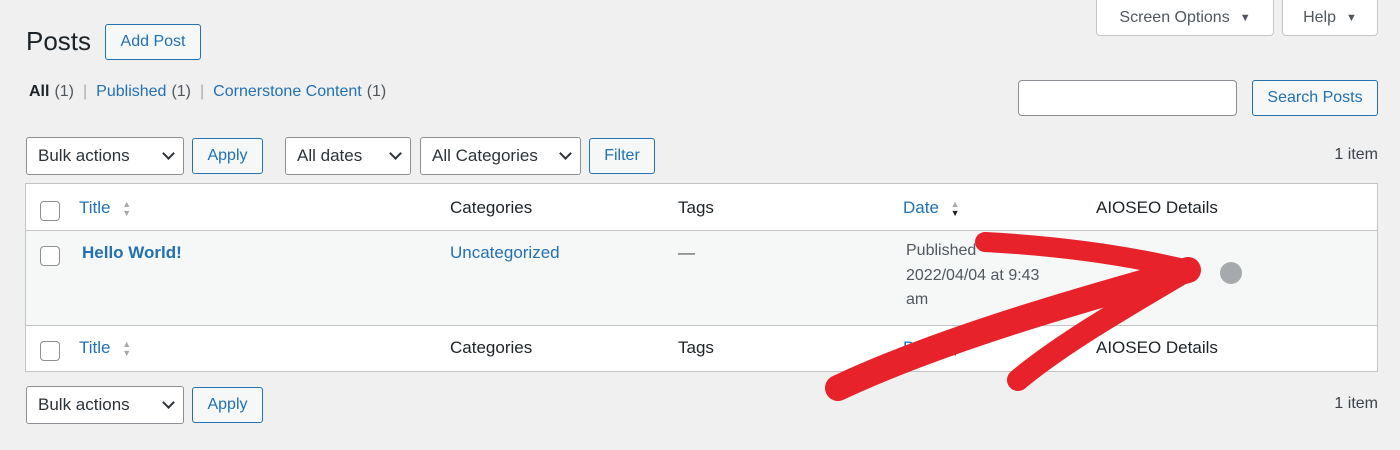 This screenshot has height=450, width=1400. I want to click on apply-button: Apply, so click(227, 156).